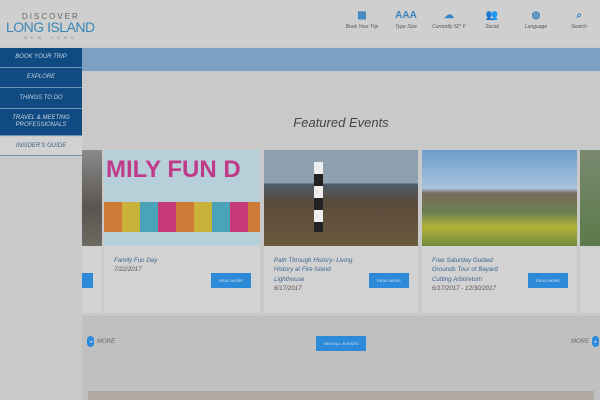 This screenshot has width=600, height=400. Describe the element at coordinates (341, 122) in the screenshot. I see `section-title: Featured Events` at that location.